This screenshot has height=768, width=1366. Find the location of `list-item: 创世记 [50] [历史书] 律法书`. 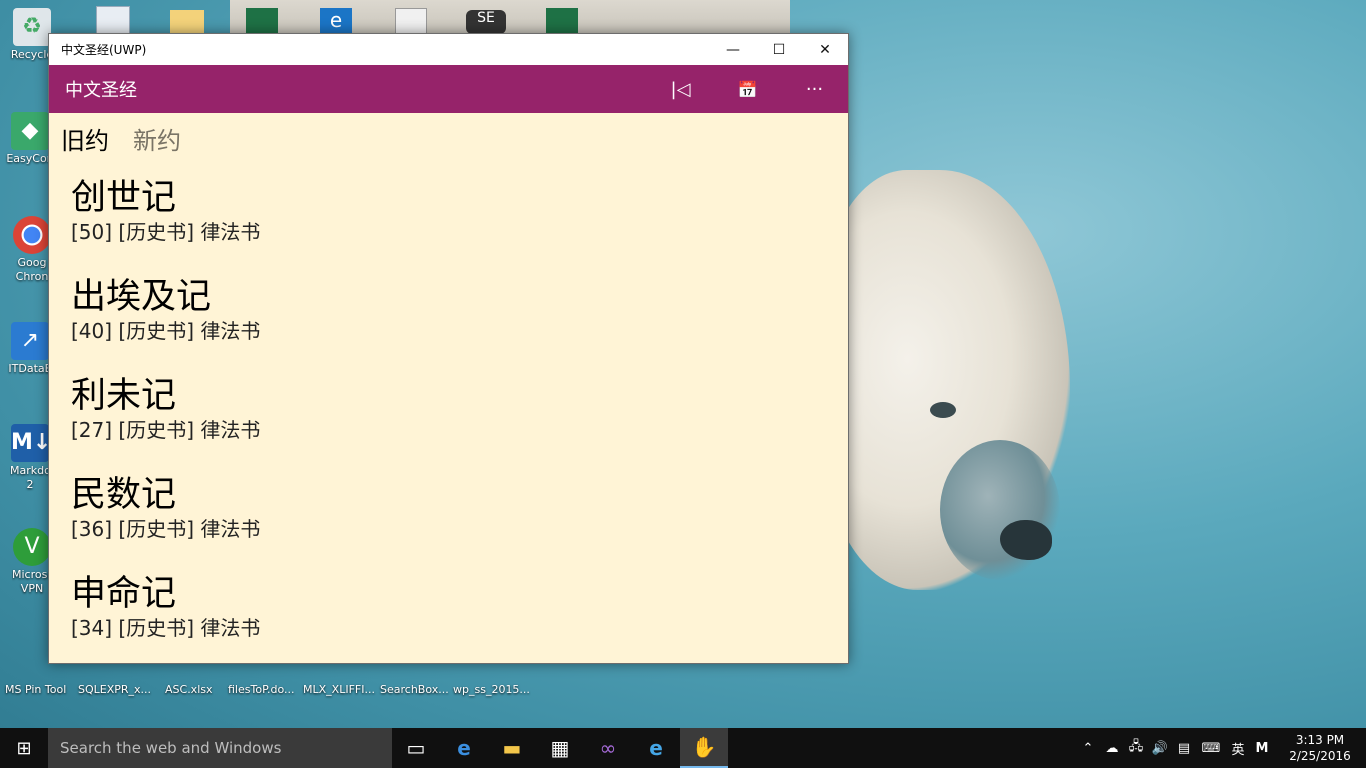

list-item: 创世记 [50] [历史书] 律法书 is located at coordinates (459, 212).